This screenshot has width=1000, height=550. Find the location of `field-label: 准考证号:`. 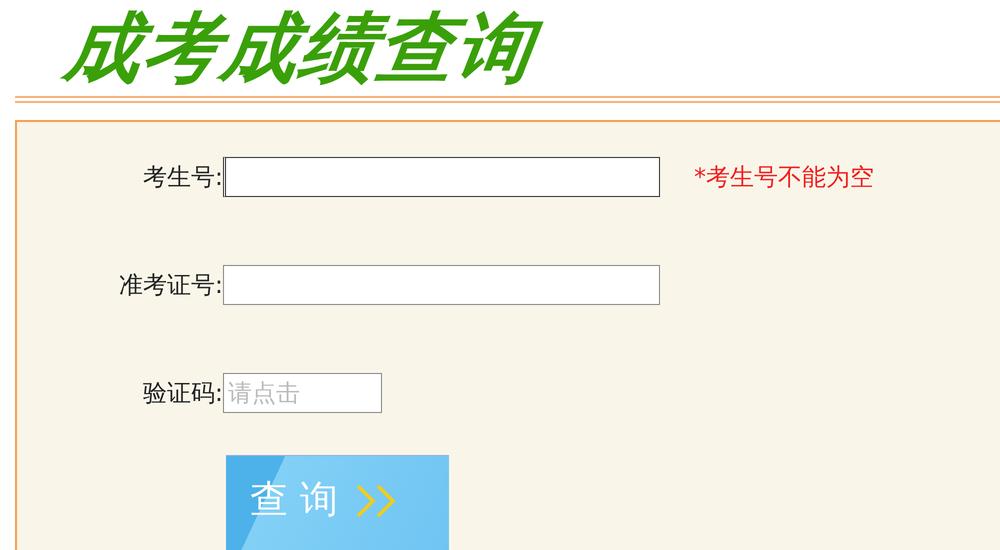

field-label: 准考证号: is located at coordinates (170, 285).